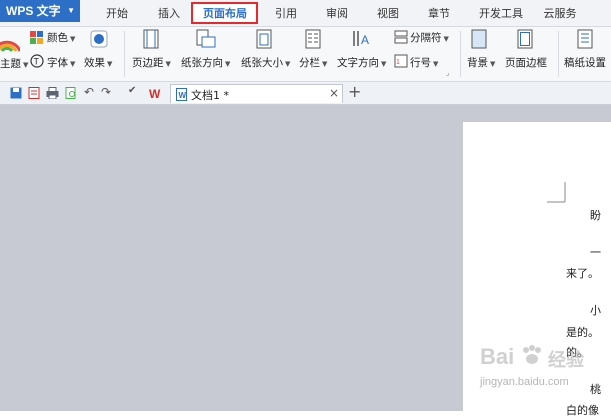  Describe the element at coordinates (132, 90) in the screenshot. I see `customize-icon: ✔` at that location.